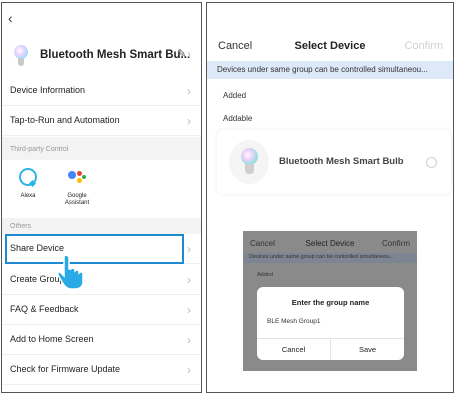  Describe the element at coordinates (181, 53) in the screenshot. I see `edit-icon: ✎` at that location.